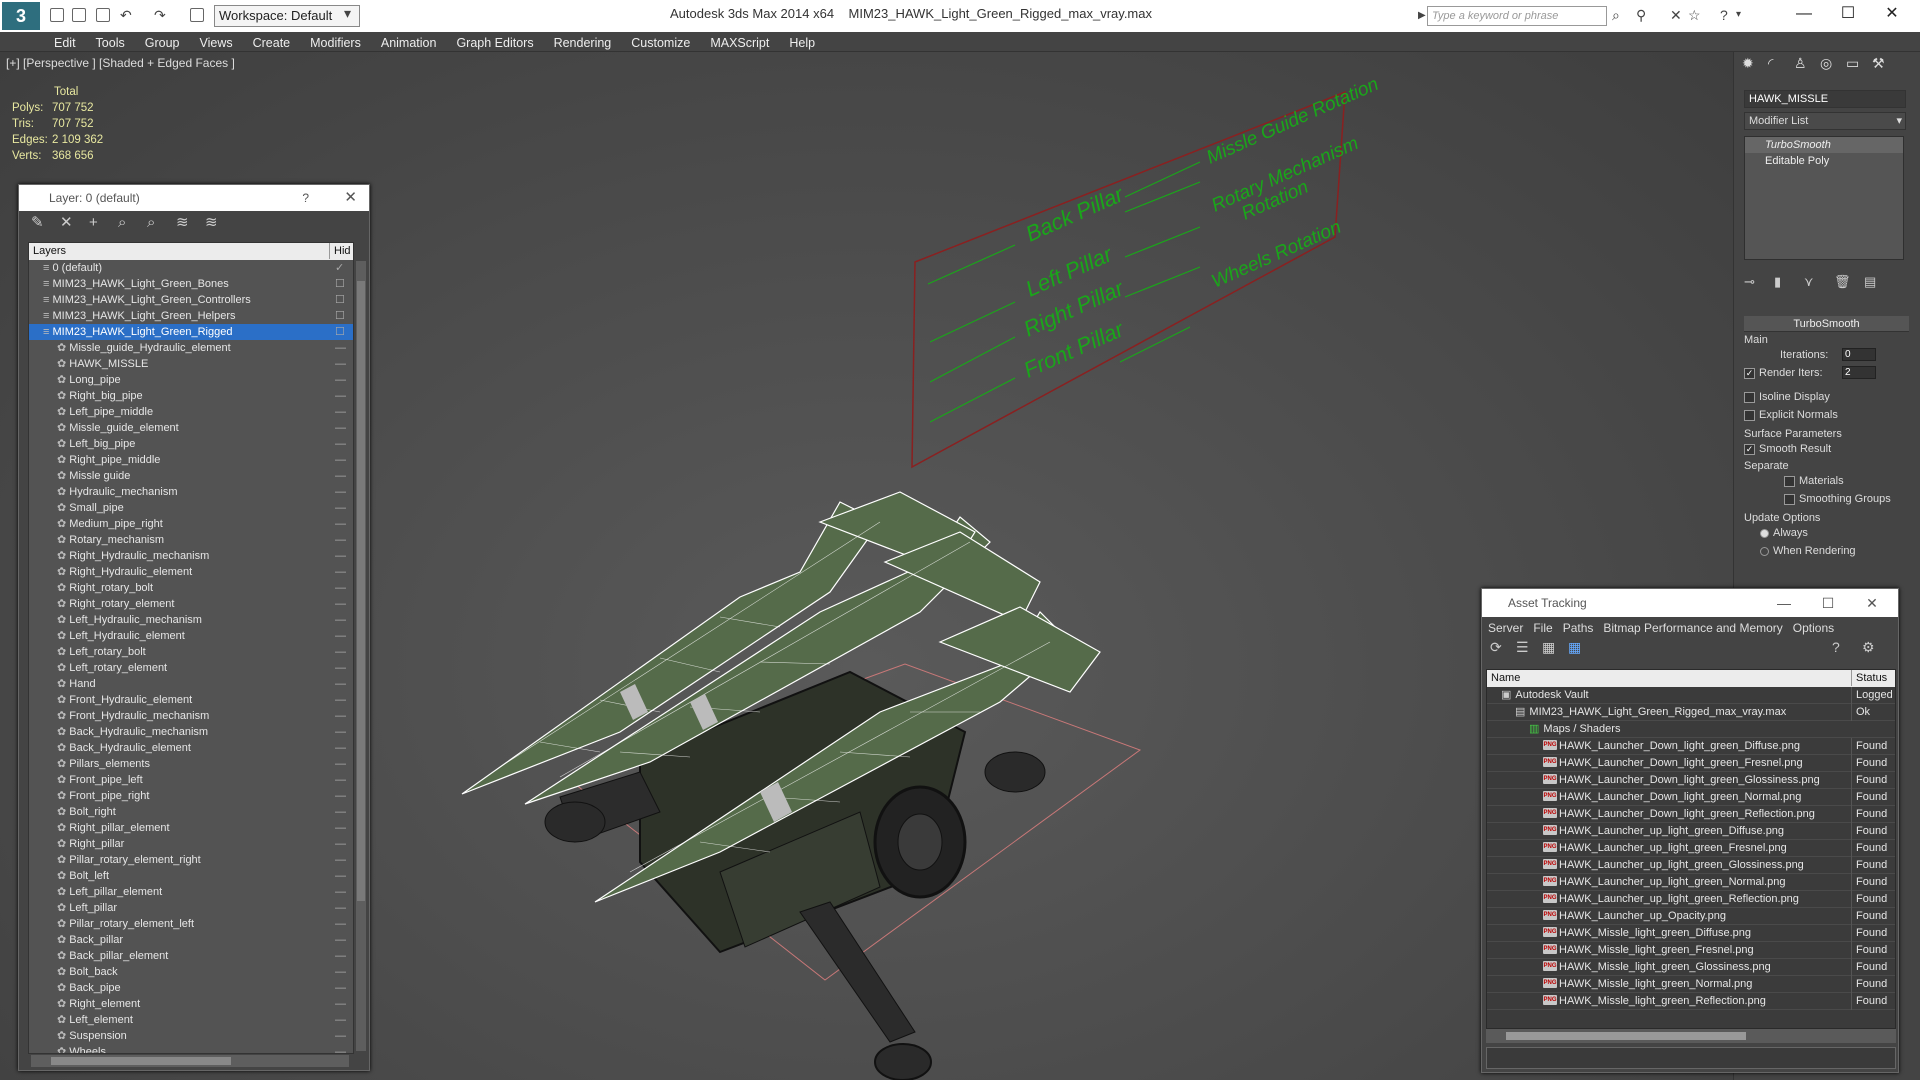 The width and height of the screenshot is (1920, 1080). Describe the element at coordinates (21, 16) in the screenshot. I see `app-logo-icon: 3` at that location.